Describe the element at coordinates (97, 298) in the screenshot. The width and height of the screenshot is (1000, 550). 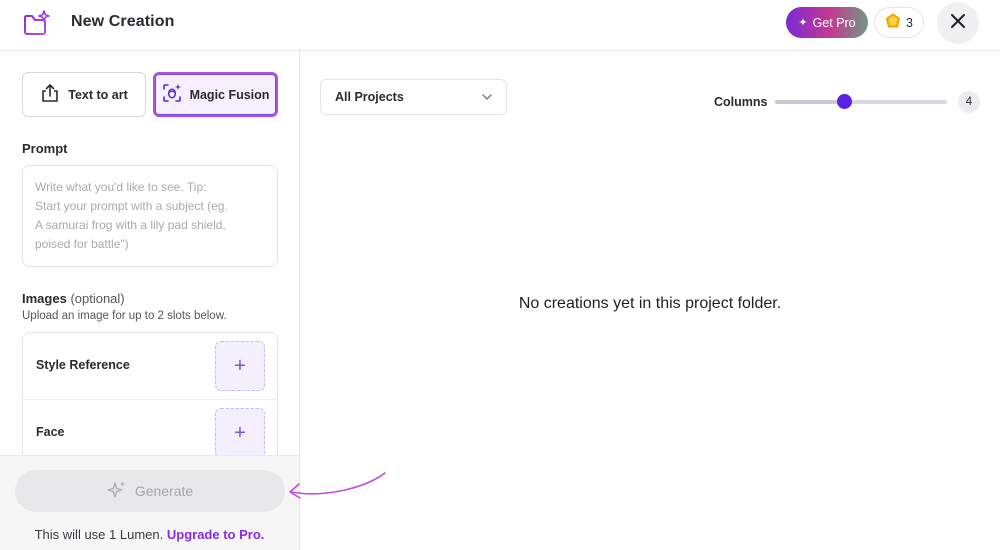
I see `optional-tag: (optional)` at that location.